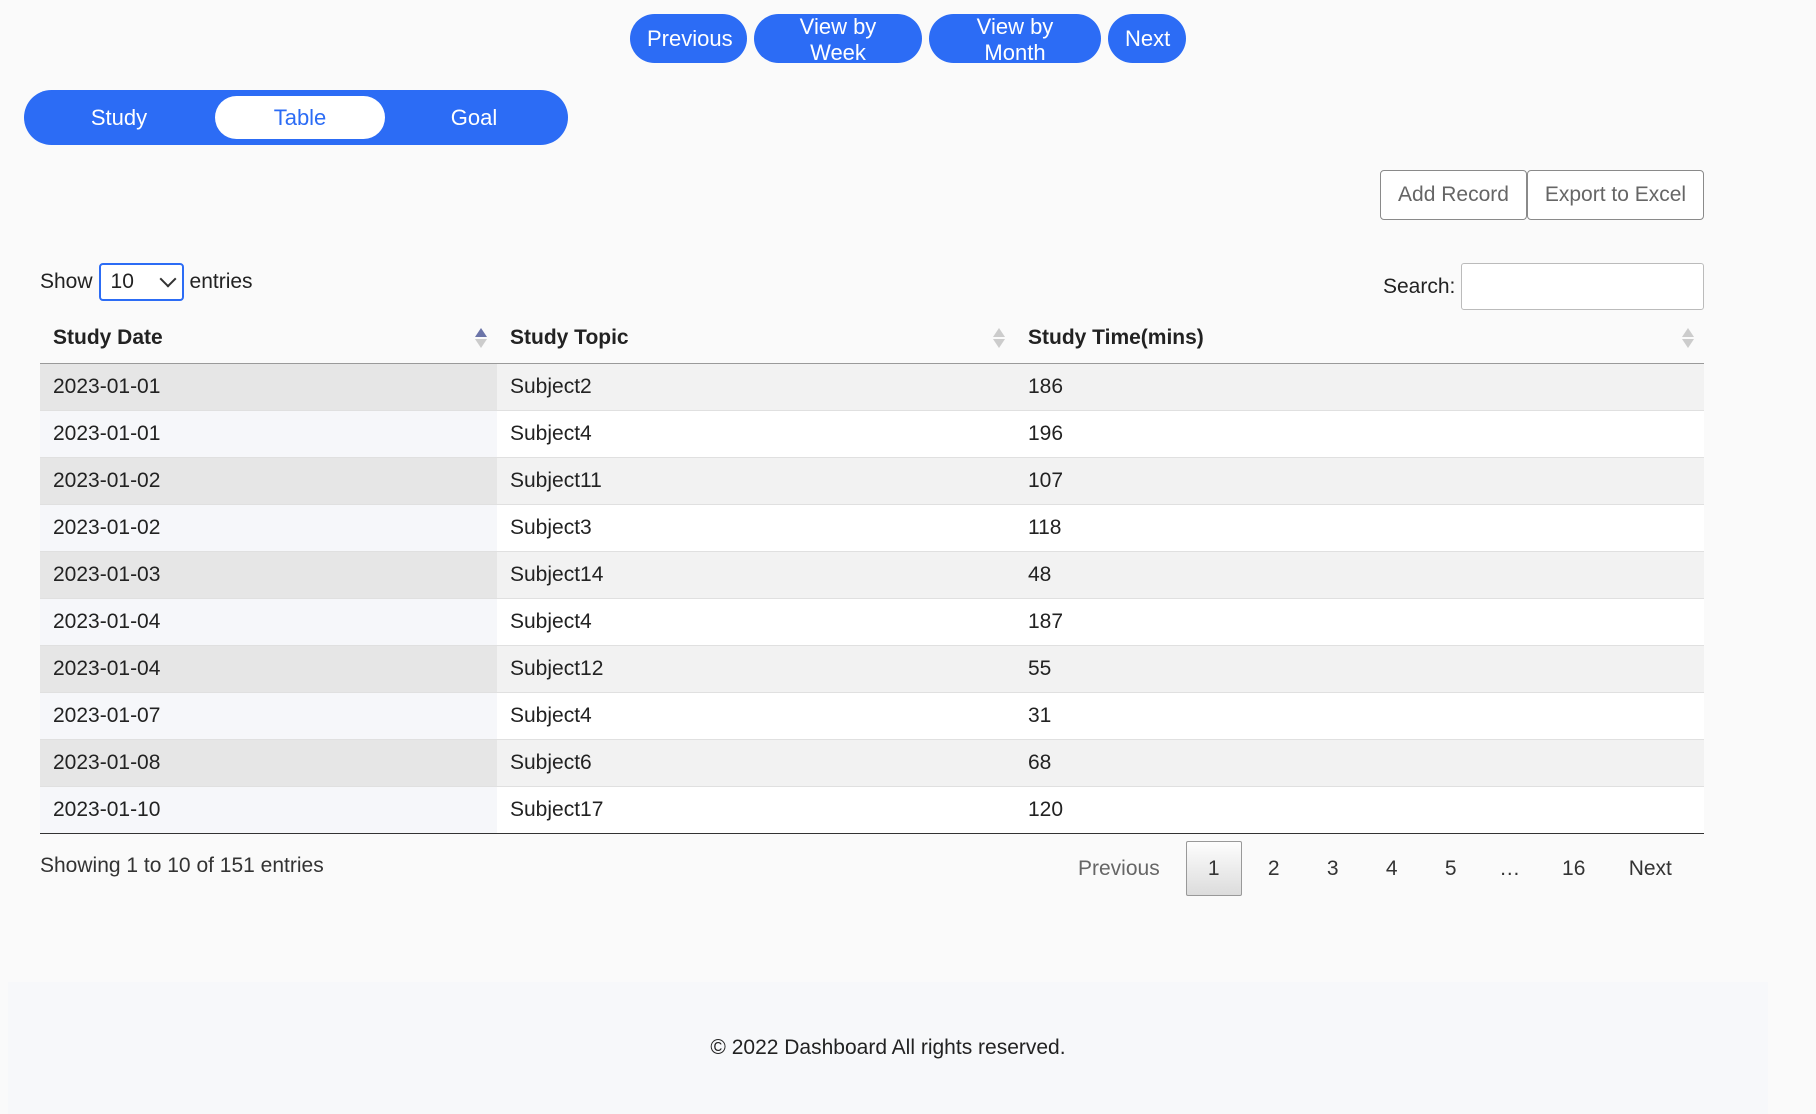 The image size is (1816, 1114). Describe the element at coordinates (838, 39) in the screenshot. I see `view-by-week-button: View by Week` at that location.